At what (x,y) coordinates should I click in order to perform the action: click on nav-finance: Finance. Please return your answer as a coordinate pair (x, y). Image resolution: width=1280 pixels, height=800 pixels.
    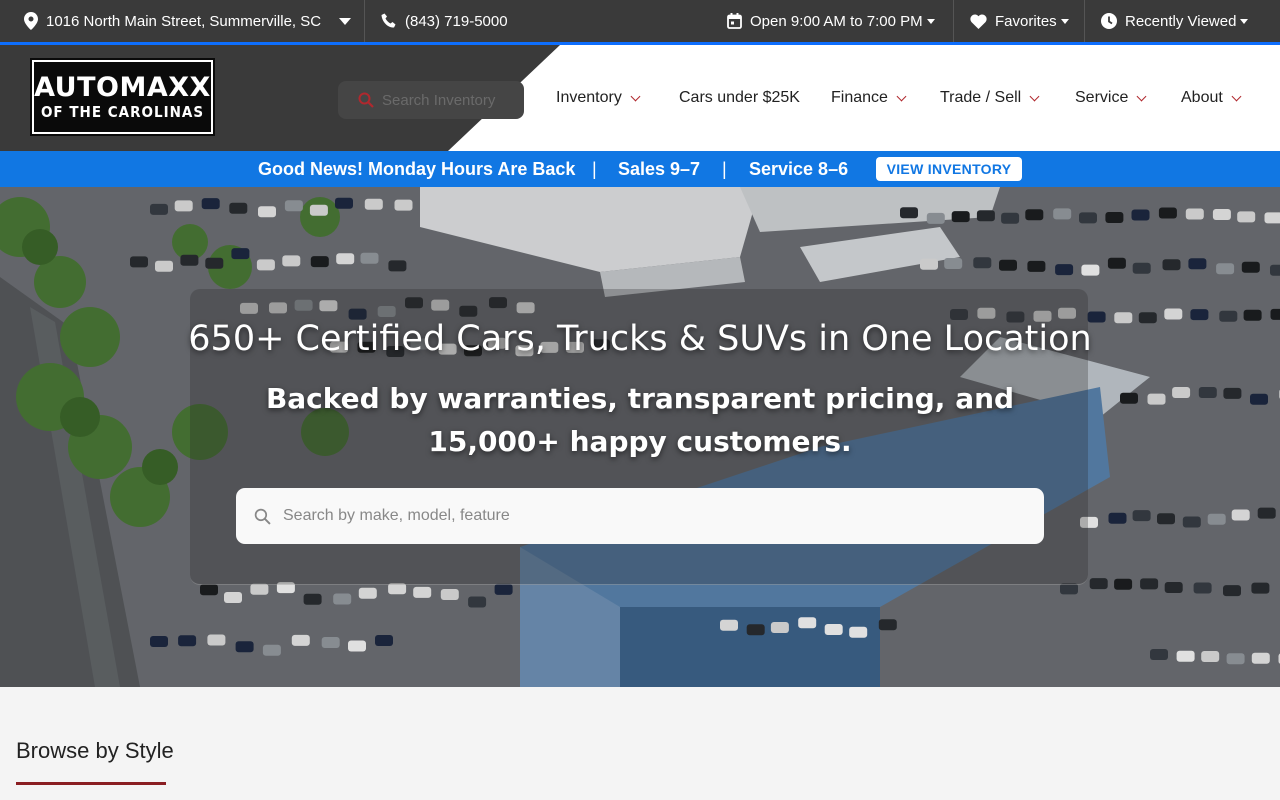
    Looking at the image, I should click on (869, 98).